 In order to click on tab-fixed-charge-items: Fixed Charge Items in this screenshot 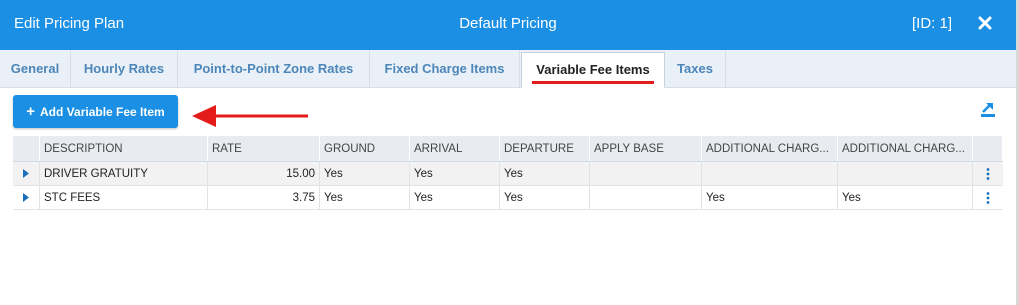, I will do `click(445, 69)`.